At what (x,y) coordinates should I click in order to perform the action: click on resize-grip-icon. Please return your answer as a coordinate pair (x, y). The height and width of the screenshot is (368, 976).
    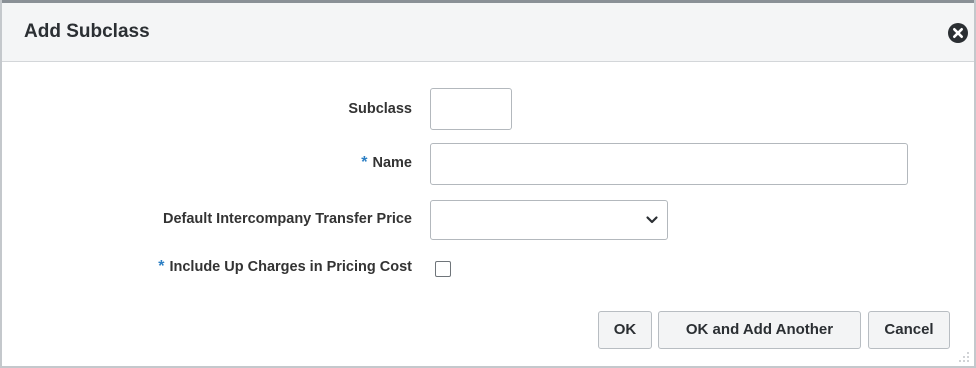
    Looking at the image, I should click on (964, 356).